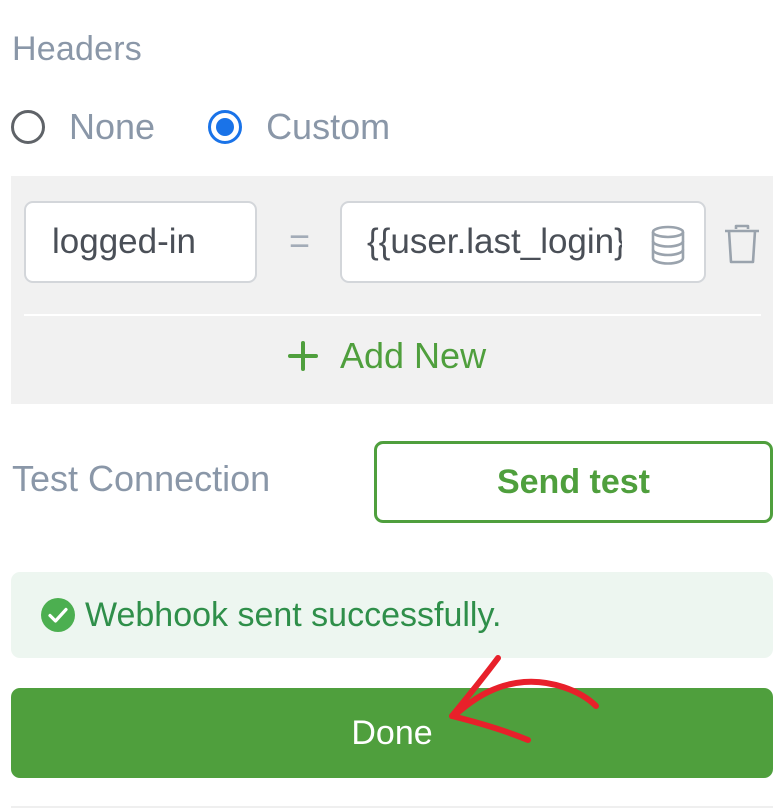 Image resolution: width=784 pixels, height=812 pixels. I want to click on radio-label-none: None, so click(112, 126).